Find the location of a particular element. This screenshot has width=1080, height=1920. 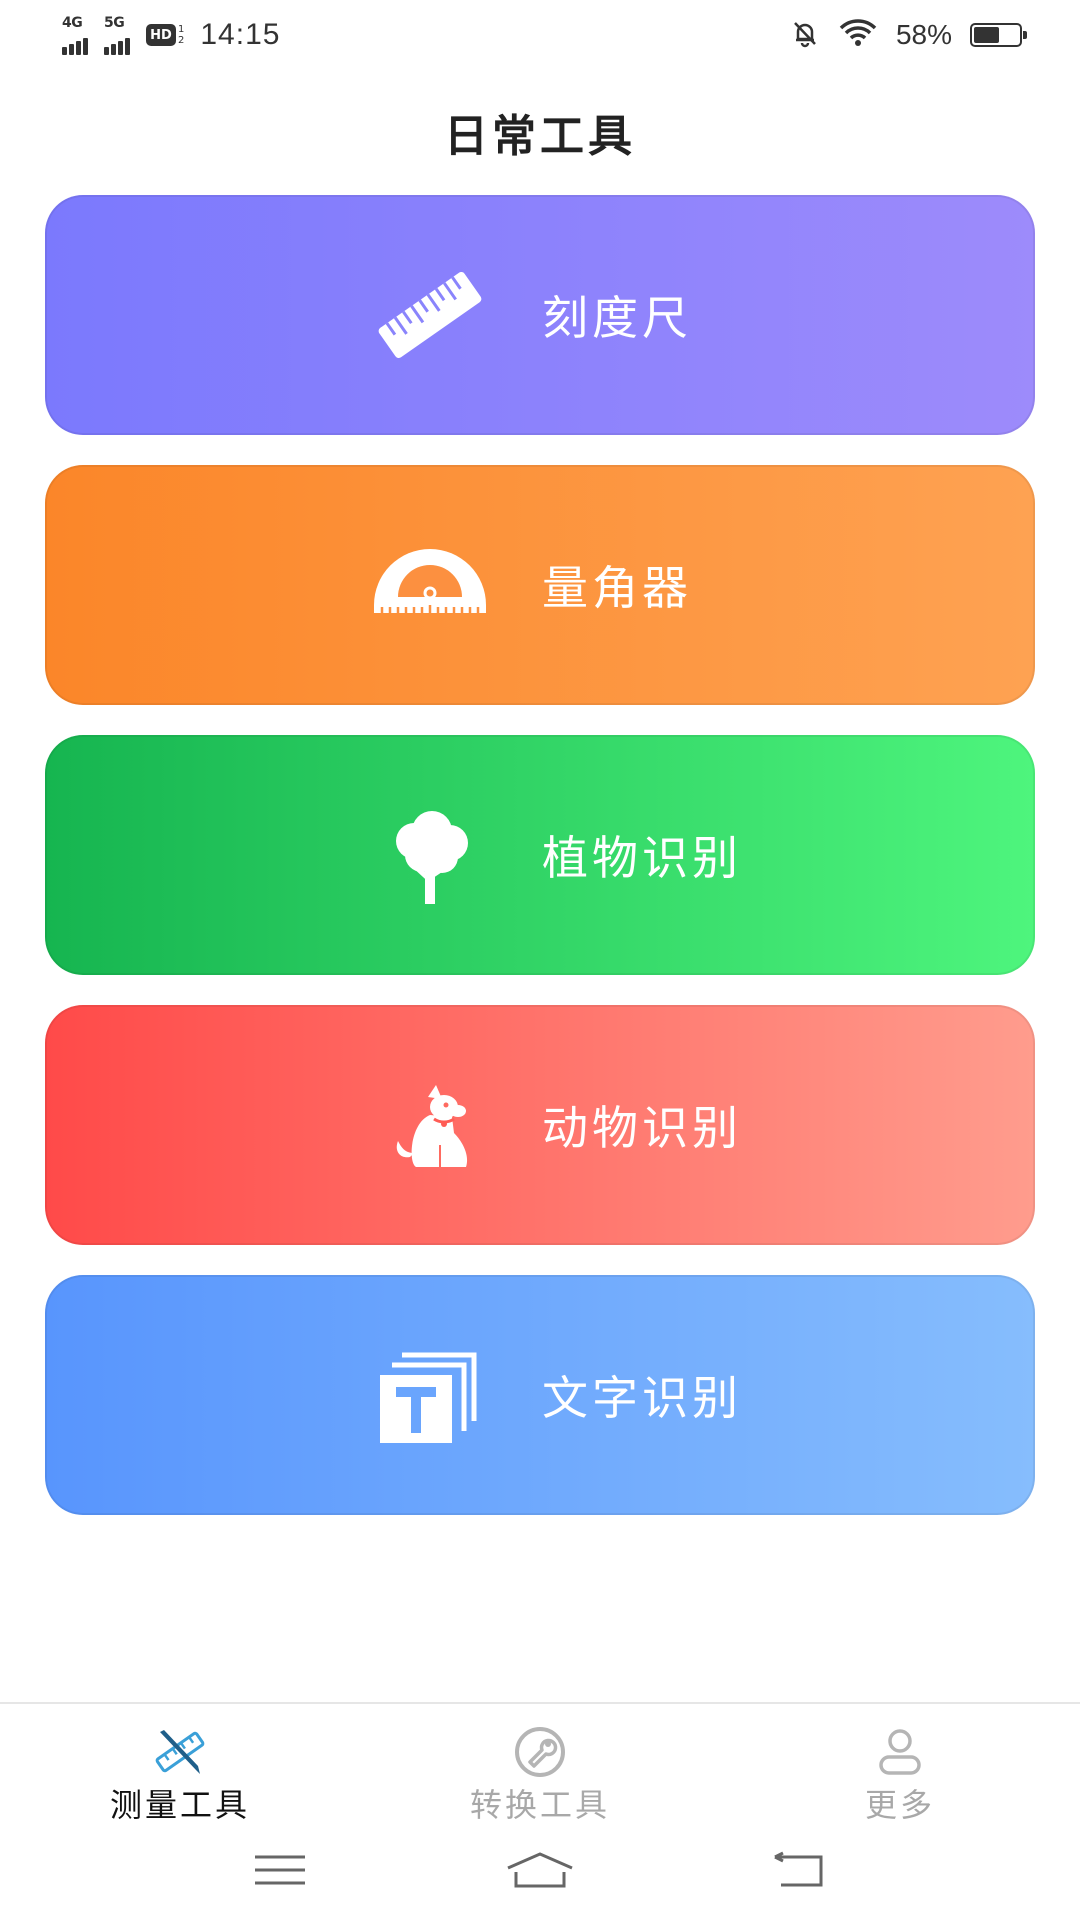

hd-sub: 1 2 is located at coordinates (181, 35).